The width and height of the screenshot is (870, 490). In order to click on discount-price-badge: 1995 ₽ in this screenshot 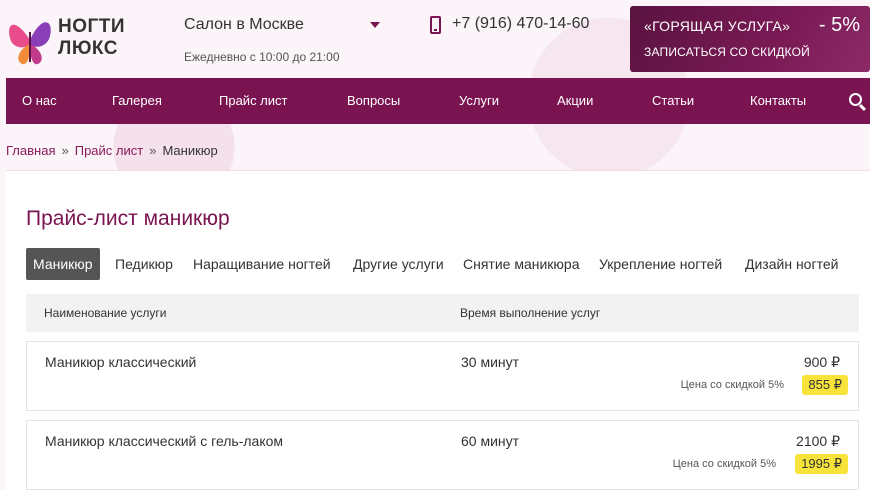, I will do `click(821, 464)`.